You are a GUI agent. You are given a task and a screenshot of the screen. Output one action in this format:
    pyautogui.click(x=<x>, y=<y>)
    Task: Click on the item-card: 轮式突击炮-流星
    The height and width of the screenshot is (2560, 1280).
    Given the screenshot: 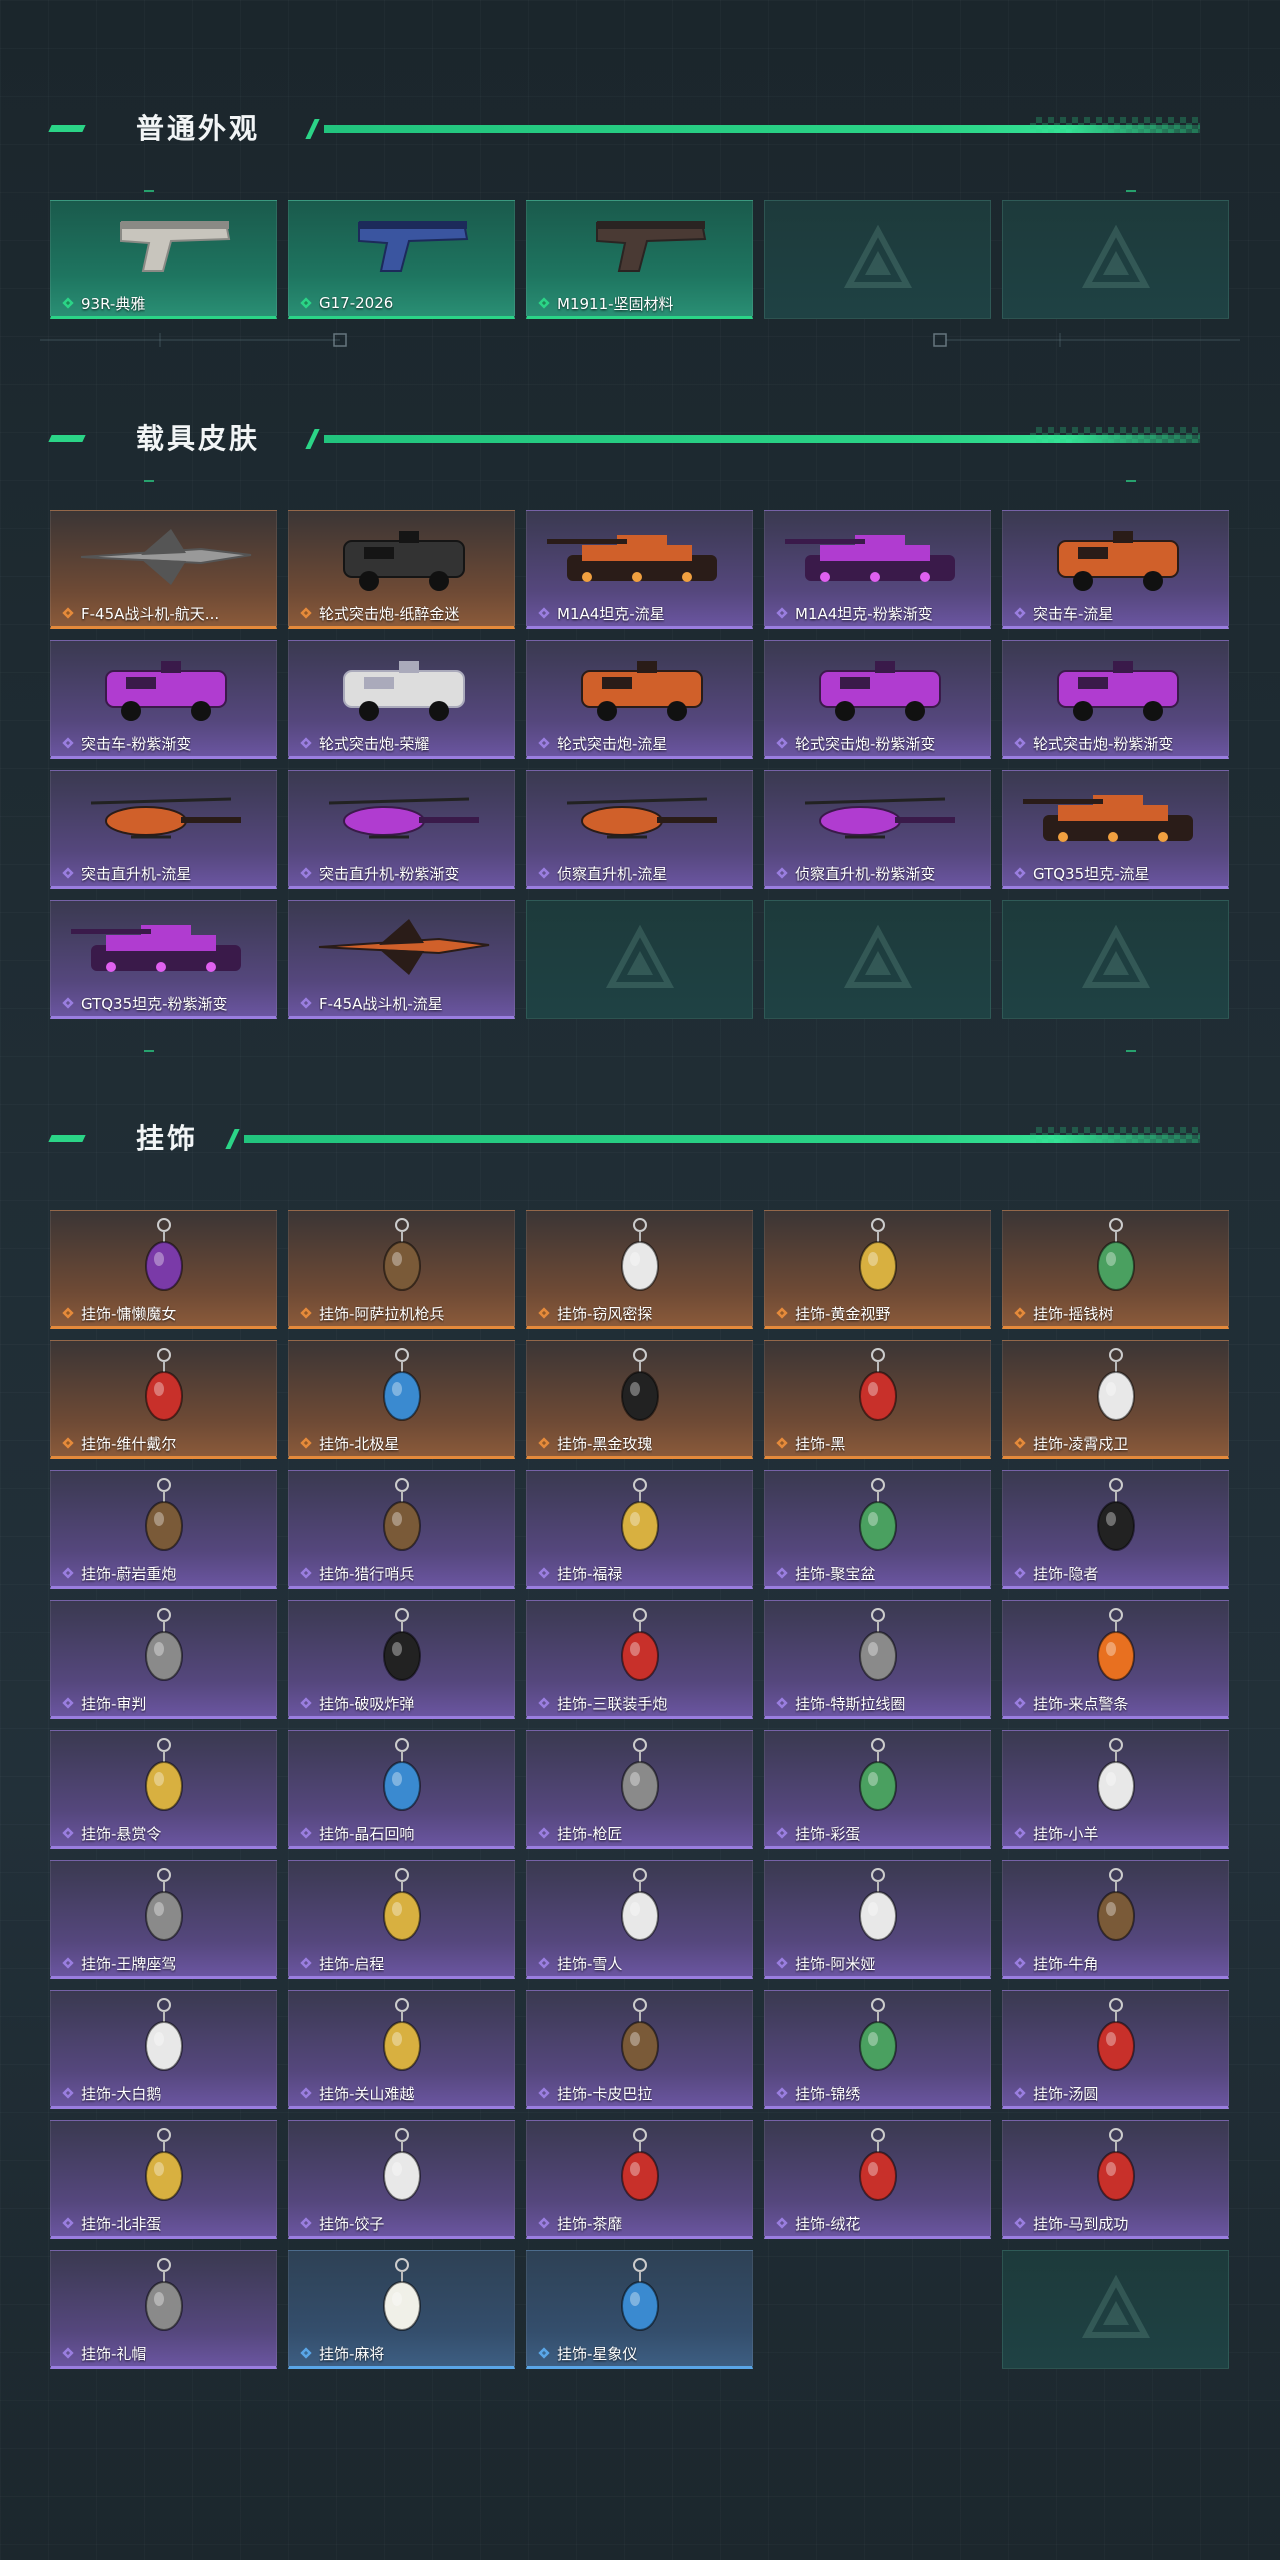 What is the action you would take?
    pyautogui.click(x=639, y=699)
    